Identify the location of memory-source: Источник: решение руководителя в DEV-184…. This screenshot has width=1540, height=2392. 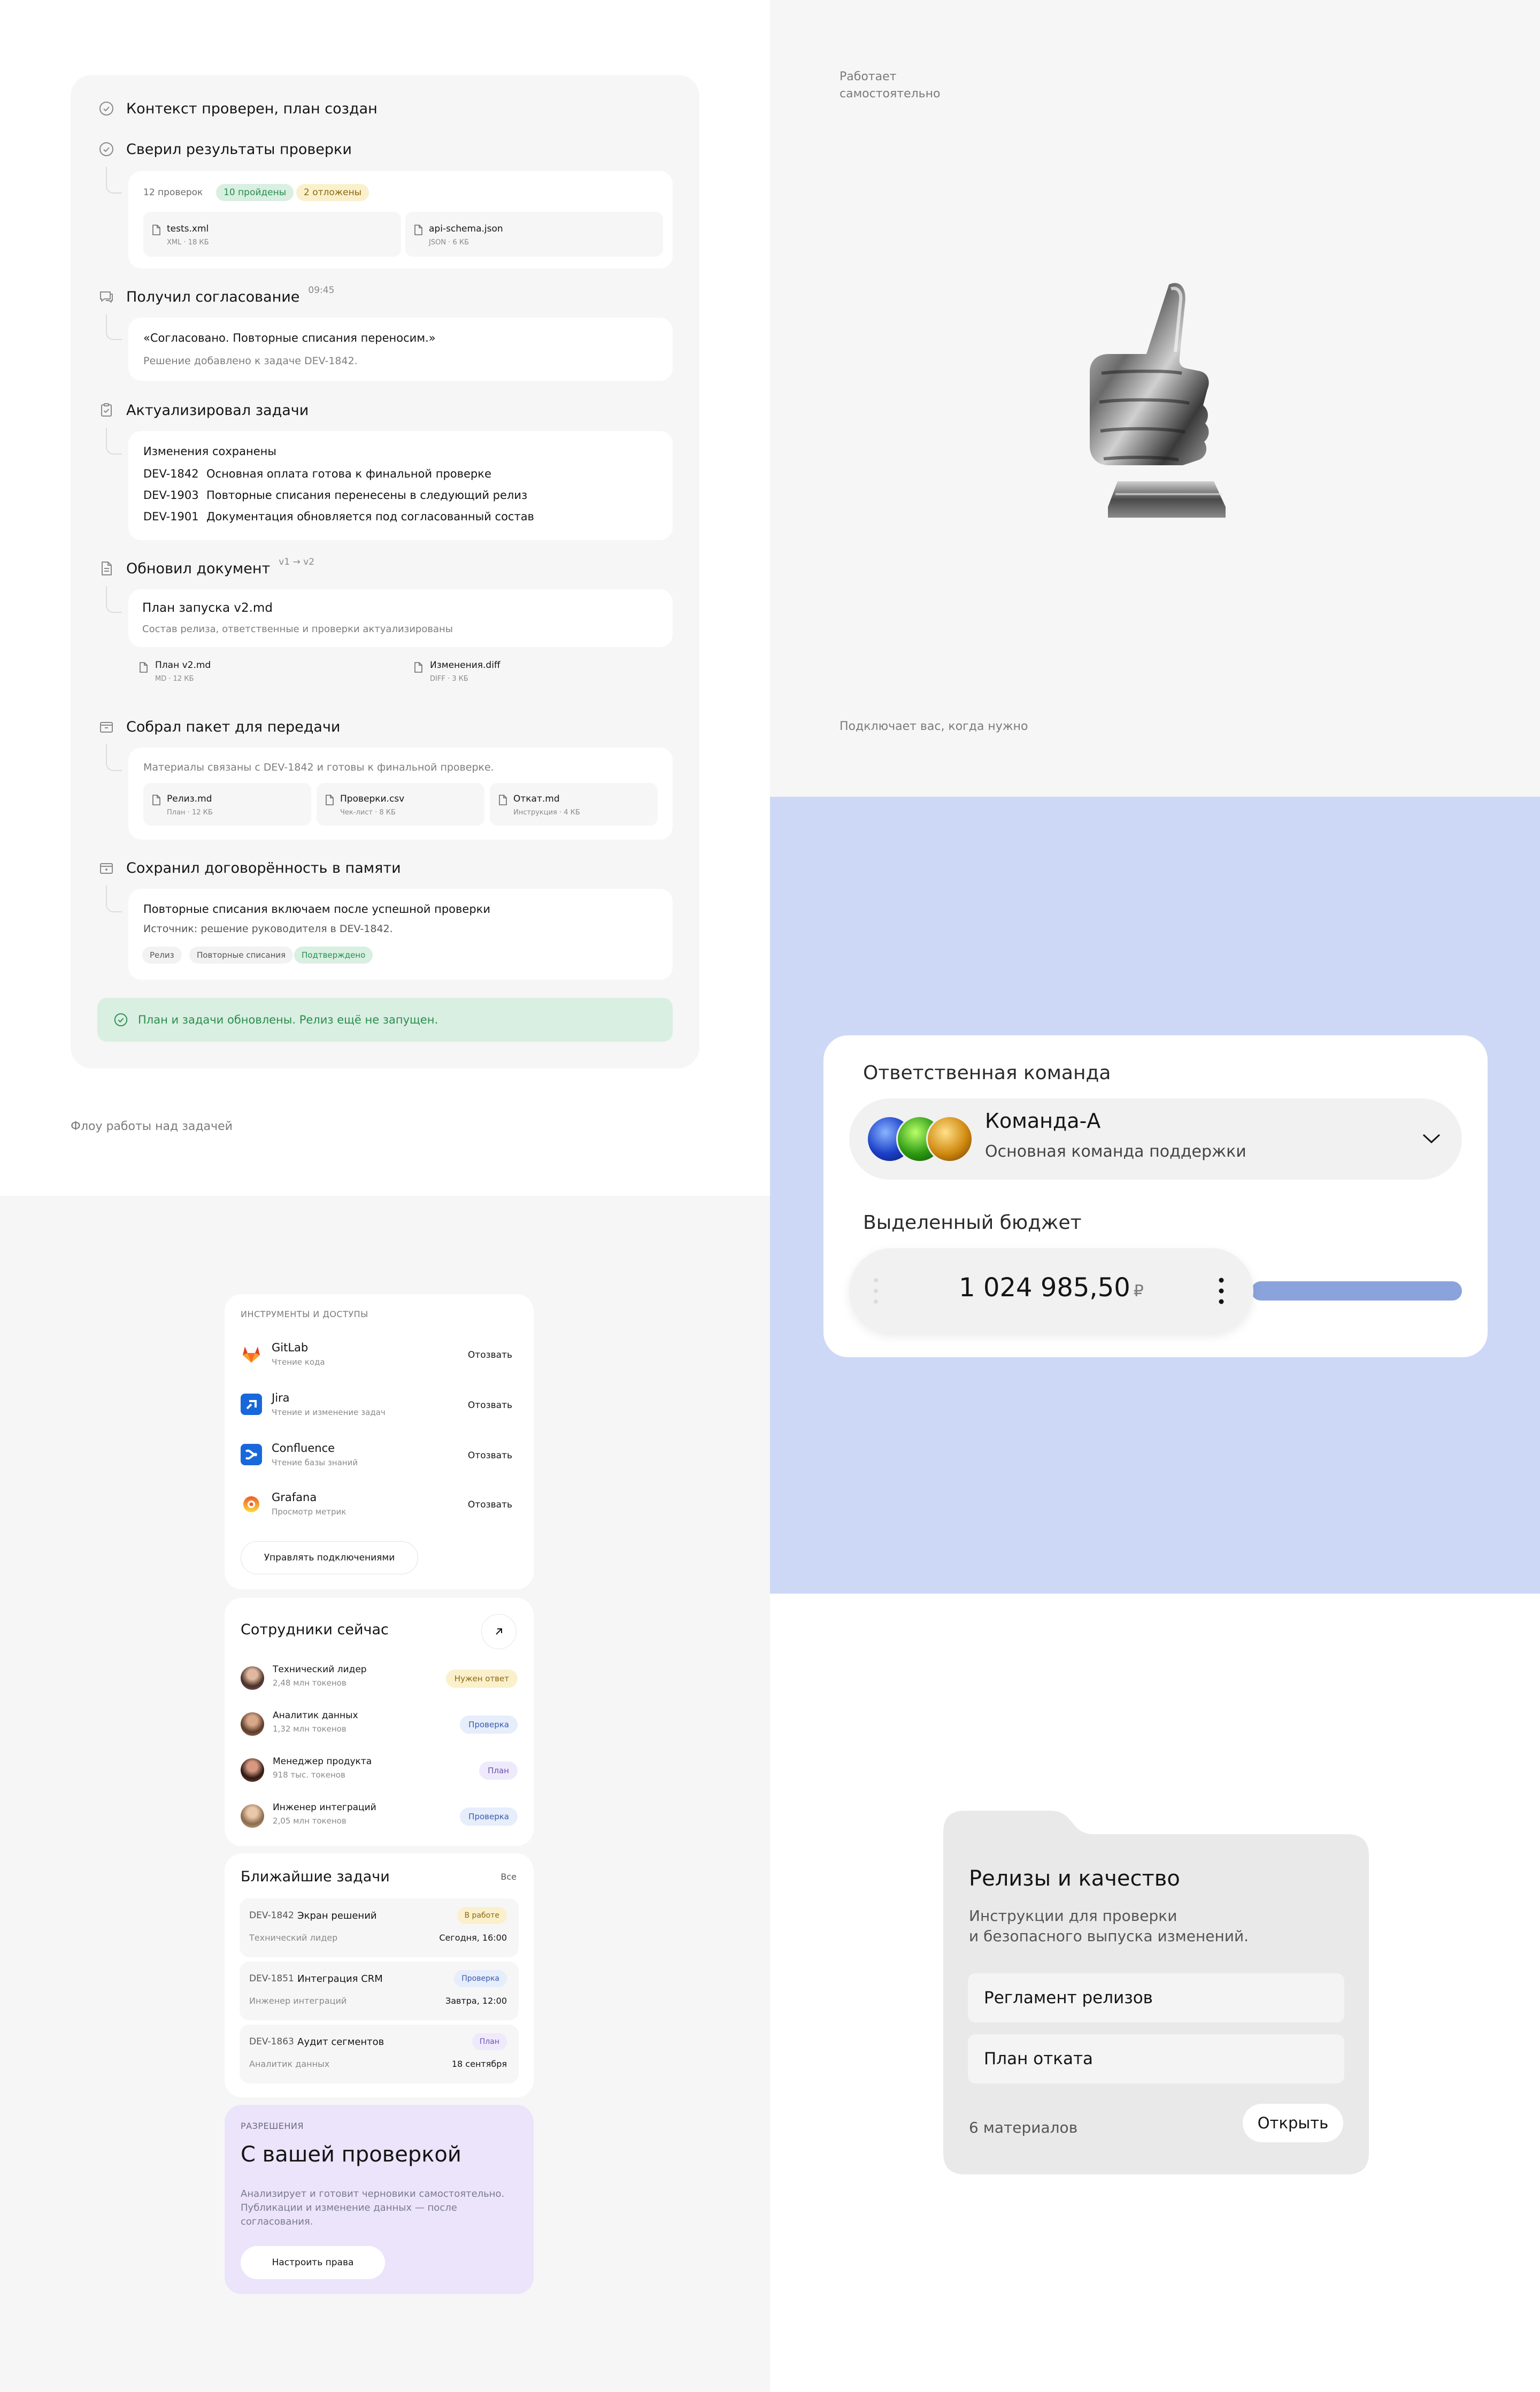
(268, 929).